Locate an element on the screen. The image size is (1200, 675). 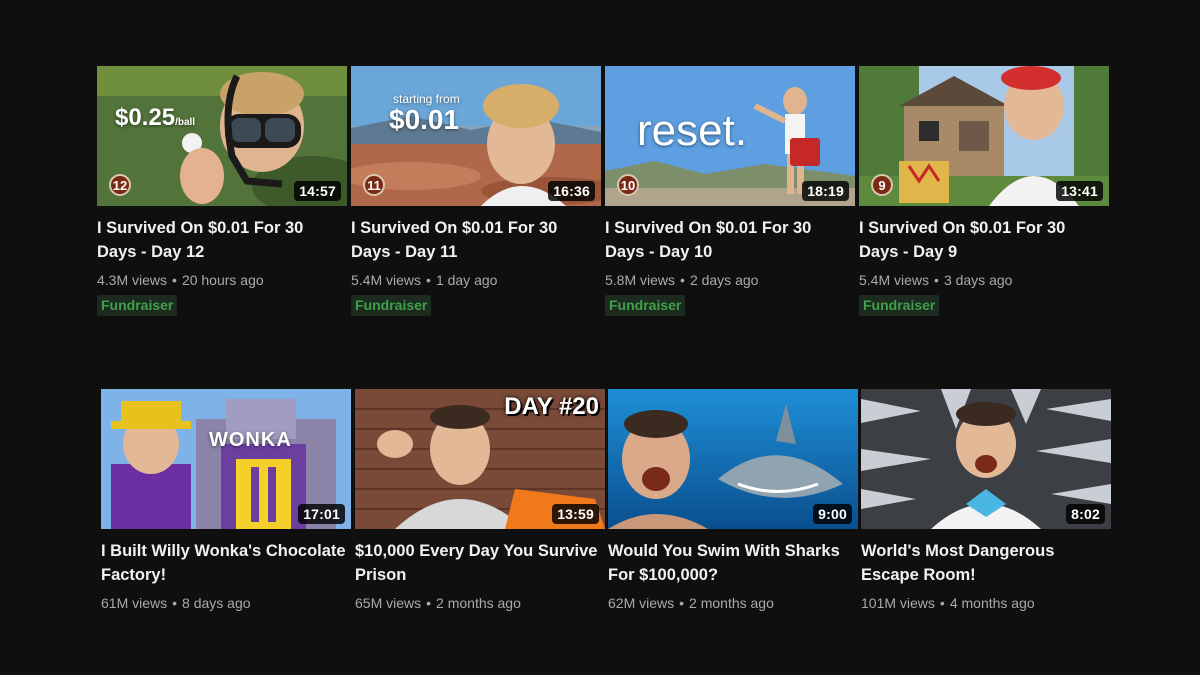
video-meta: 4.3M views • 20 hours ago is located at coordinates (222, 280).